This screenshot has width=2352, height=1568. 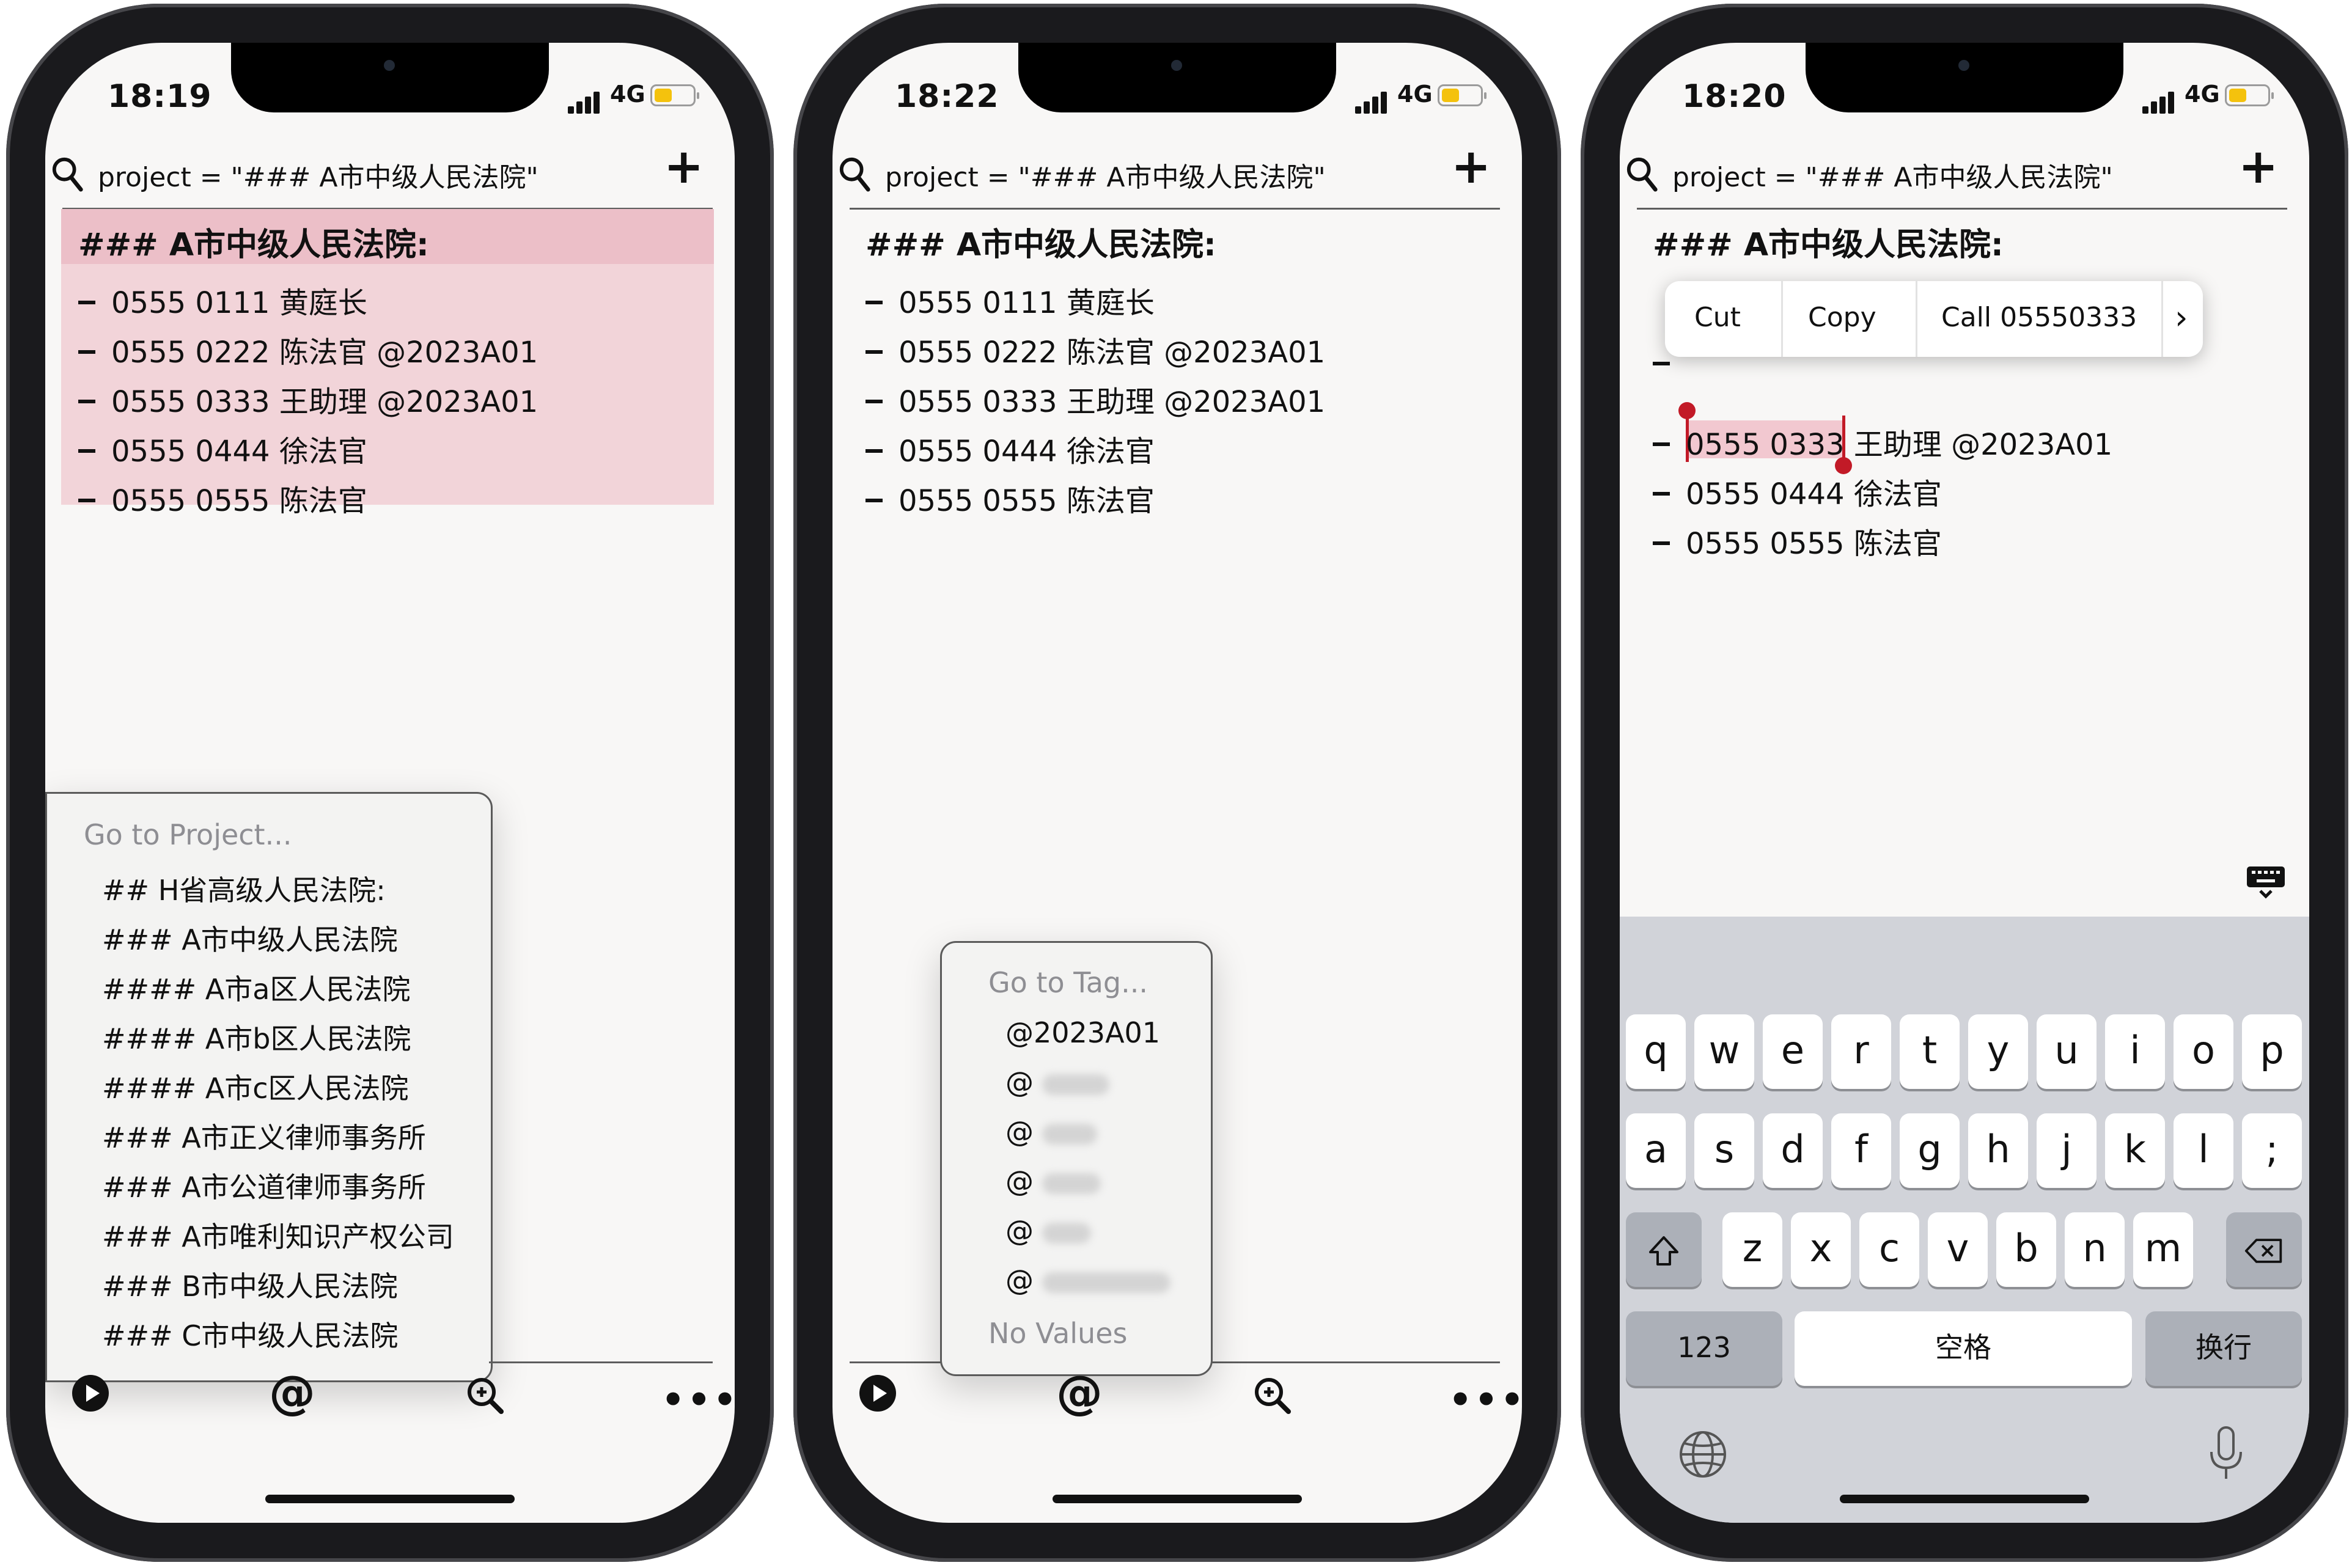 I want to click on key-z: z, so click(x=1752, y=1249).